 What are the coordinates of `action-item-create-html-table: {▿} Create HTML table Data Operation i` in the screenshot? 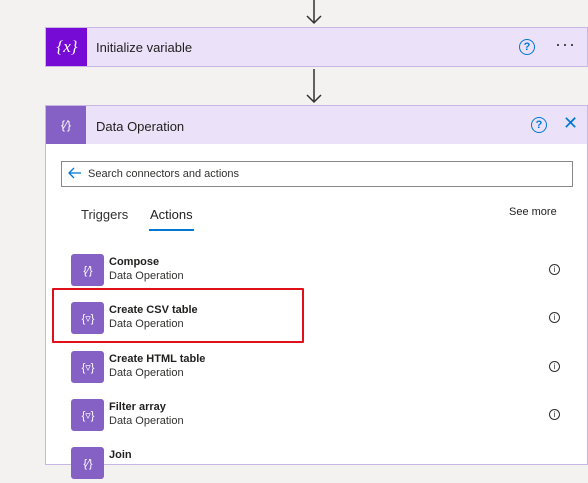 It's located at (321, 369).